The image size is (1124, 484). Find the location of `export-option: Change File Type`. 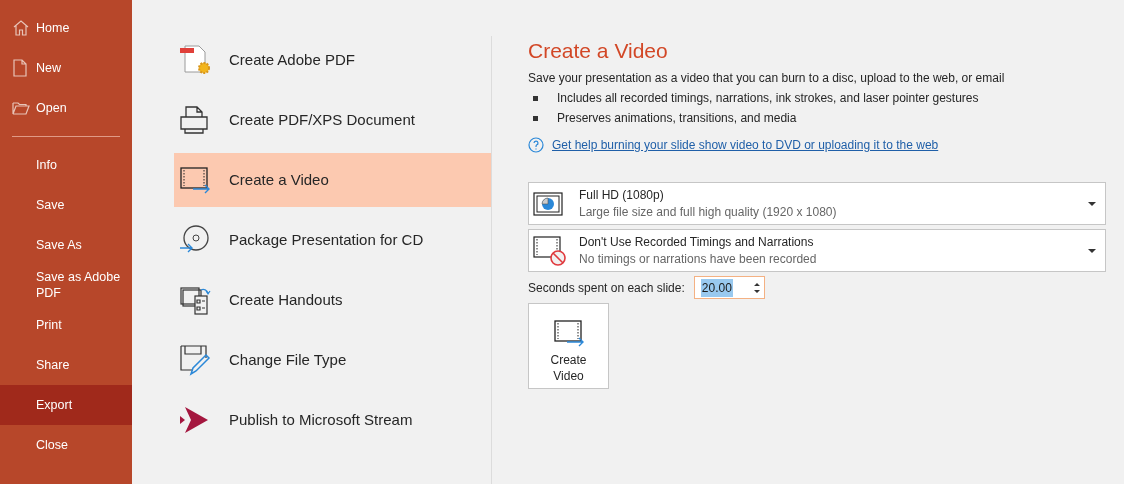

export-option: Change File Type is located at coordinates (332, 360).